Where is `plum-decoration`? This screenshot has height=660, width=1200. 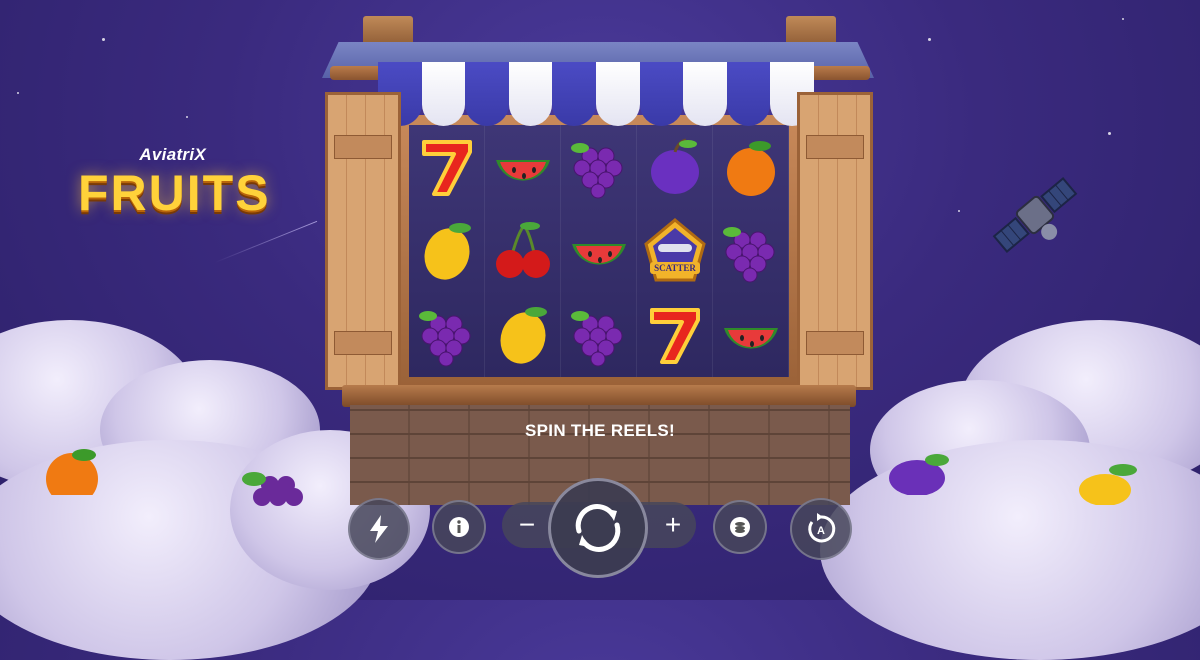
plum-decoration is located at coordinates (919, 474).